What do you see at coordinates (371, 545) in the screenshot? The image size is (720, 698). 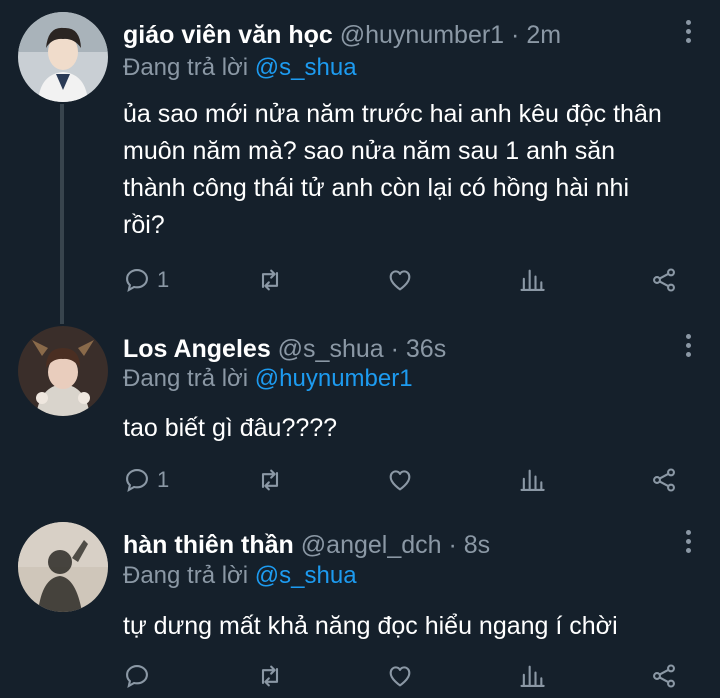 I see `user-handle: @angel_dch` at bounding box center [371, 545].